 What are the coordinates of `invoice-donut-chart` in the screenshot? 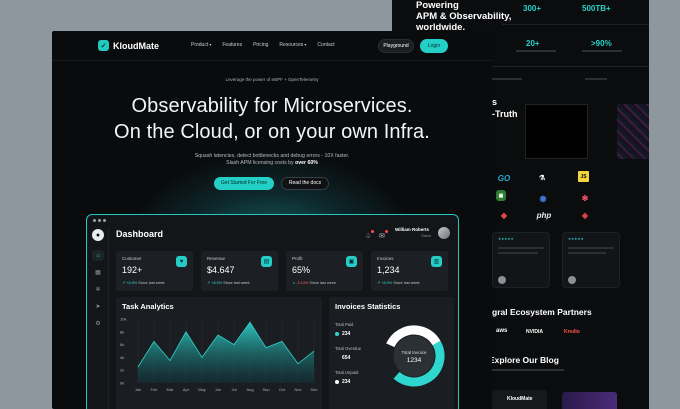 It's located at (414, 356).